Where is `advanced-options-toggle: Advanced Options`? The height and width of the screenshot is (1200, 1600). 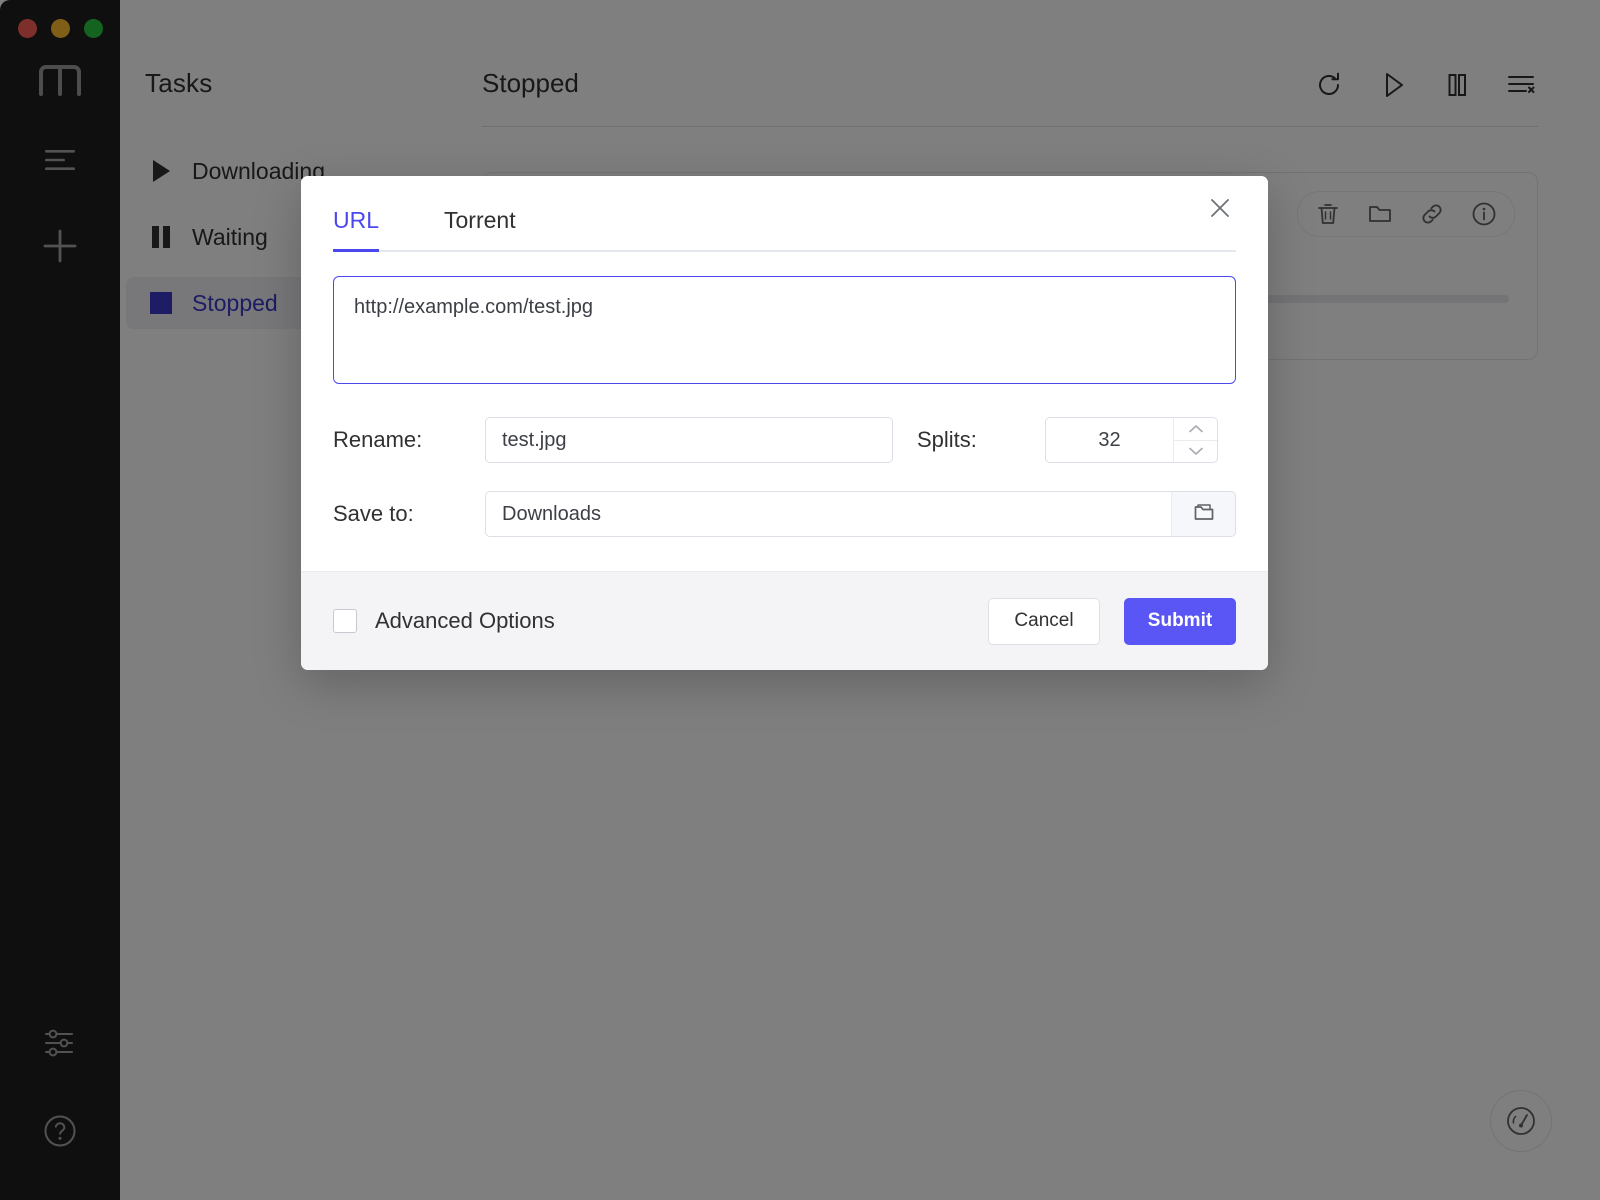 advanced-options-toggle: Advanced Options is located at coordinates (444, 621).